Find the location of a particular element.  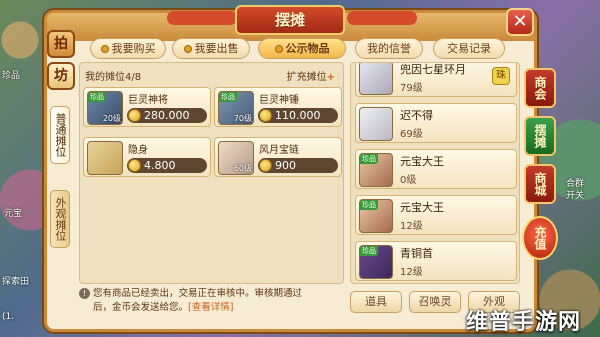

recharge-button: 充值 is located at coordinates (540, 238).